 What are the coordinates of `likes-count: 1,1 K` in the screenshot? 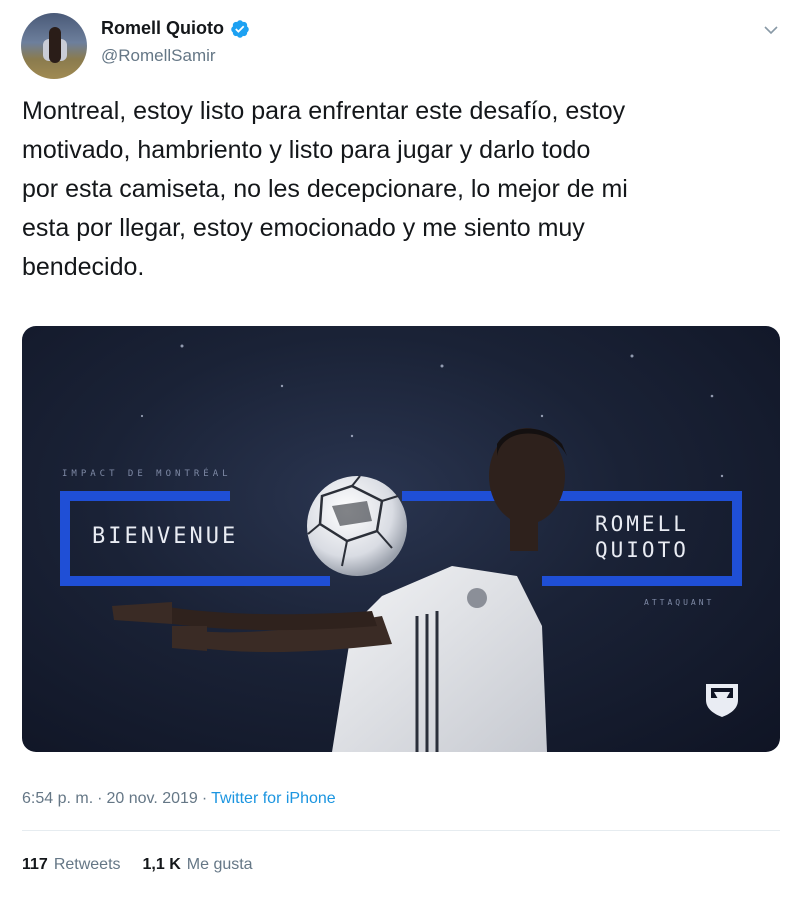 It's located at (161, 864).